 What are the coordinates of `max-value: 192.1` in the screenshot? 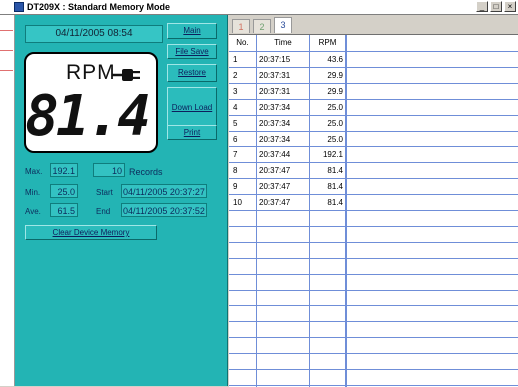 It's located at (64, 170).